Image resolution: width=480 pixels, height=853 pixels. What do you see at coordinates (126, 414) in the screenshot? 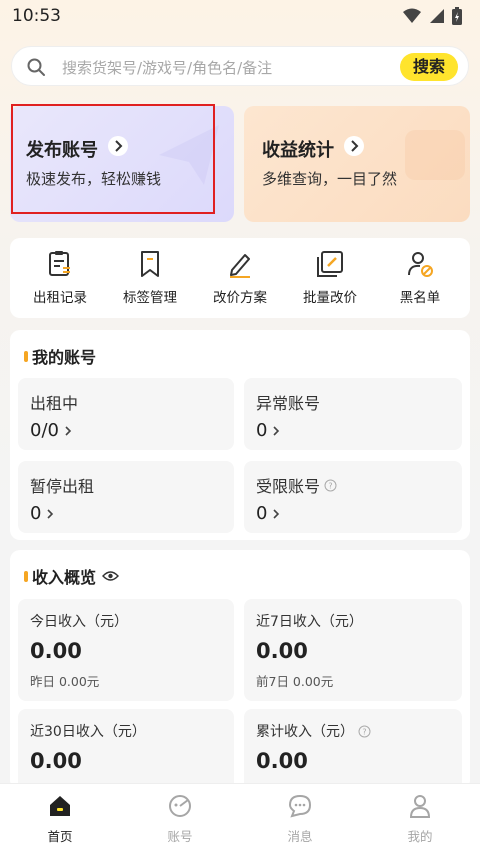
I see `renting-cell: 出租中 0/0` at bounding box center [126, 414].